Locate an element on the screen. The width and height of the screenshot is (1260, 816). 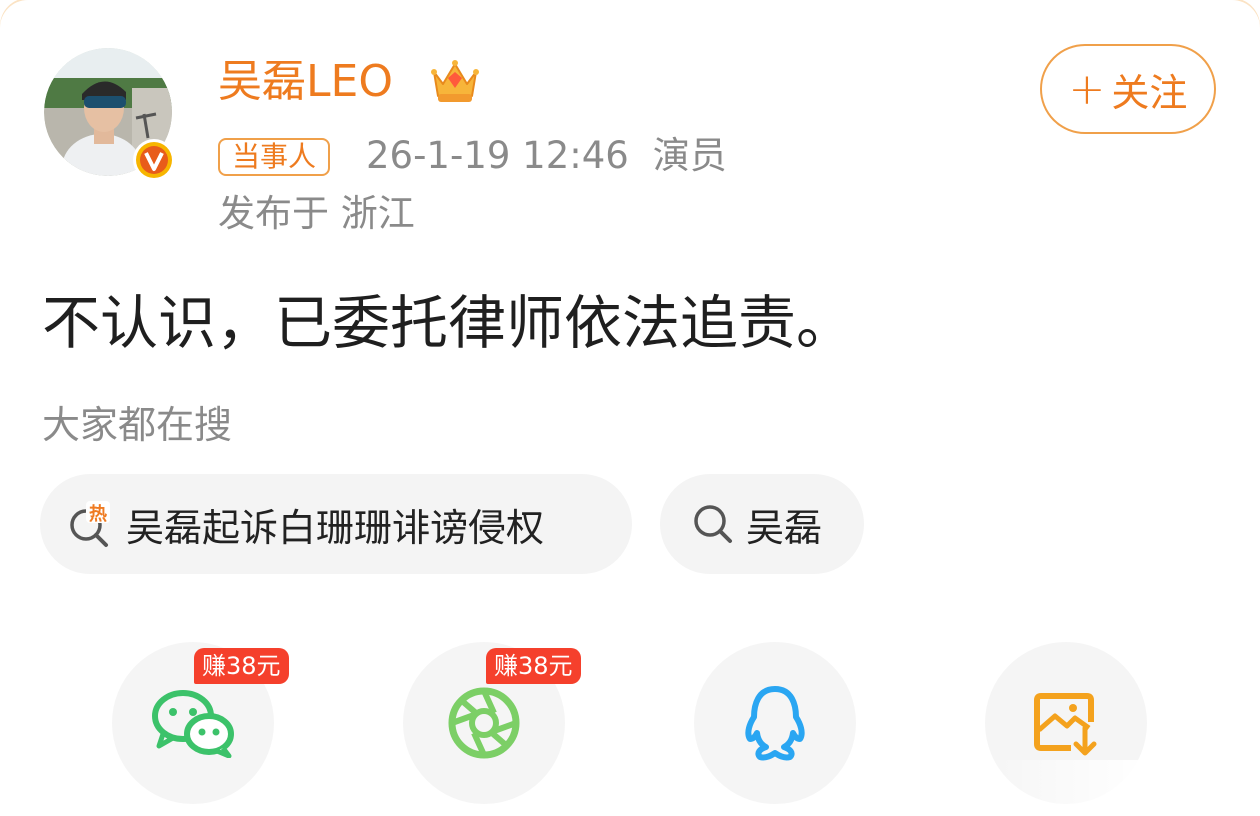
post-meta: 26-1-19 12:46 演员 is located at coordinates (546, 156).